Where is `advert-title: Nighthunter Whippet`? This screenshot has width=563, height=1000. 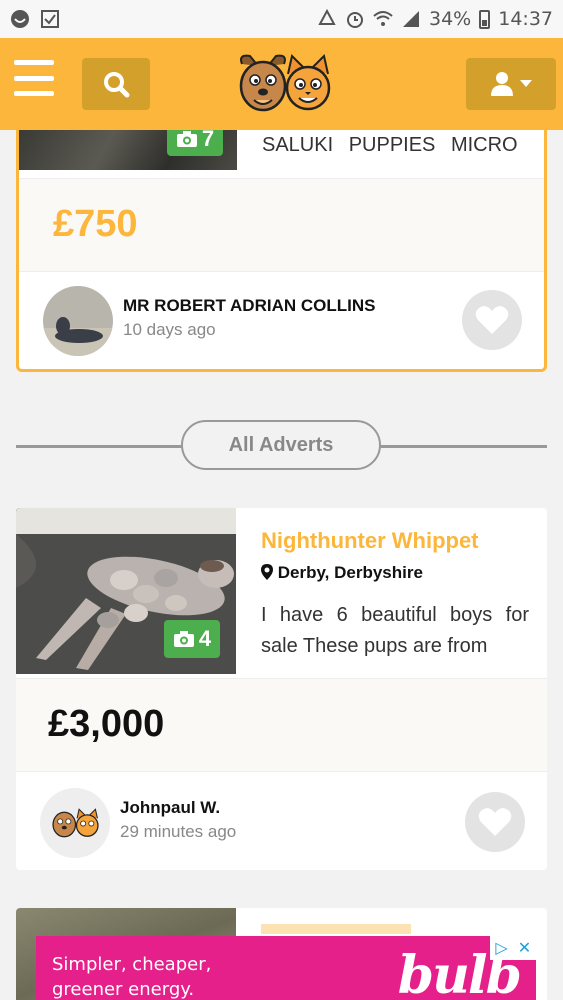
advert-title: Nighthunter Whippet is located at coordinates (370, 541).